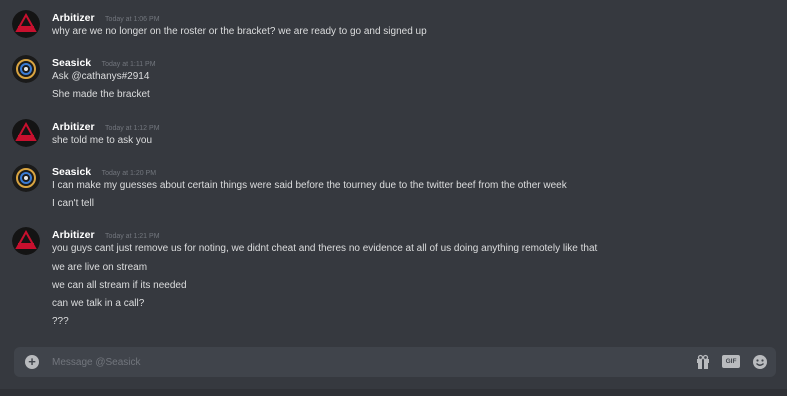  I want to click on message-text: ???, so click(60, 321).